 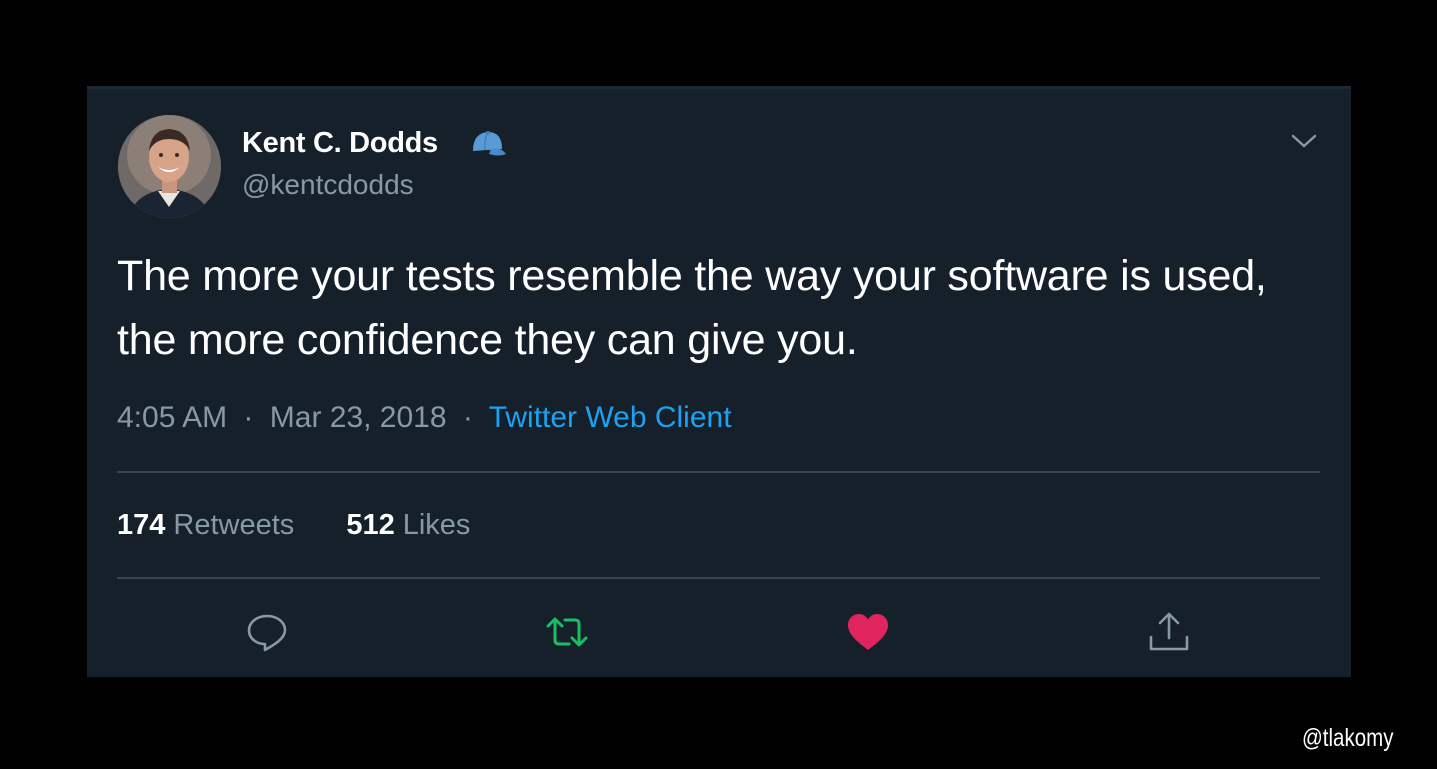 I want to click on retweets-label: Retweets, so click(x=234, y=525).